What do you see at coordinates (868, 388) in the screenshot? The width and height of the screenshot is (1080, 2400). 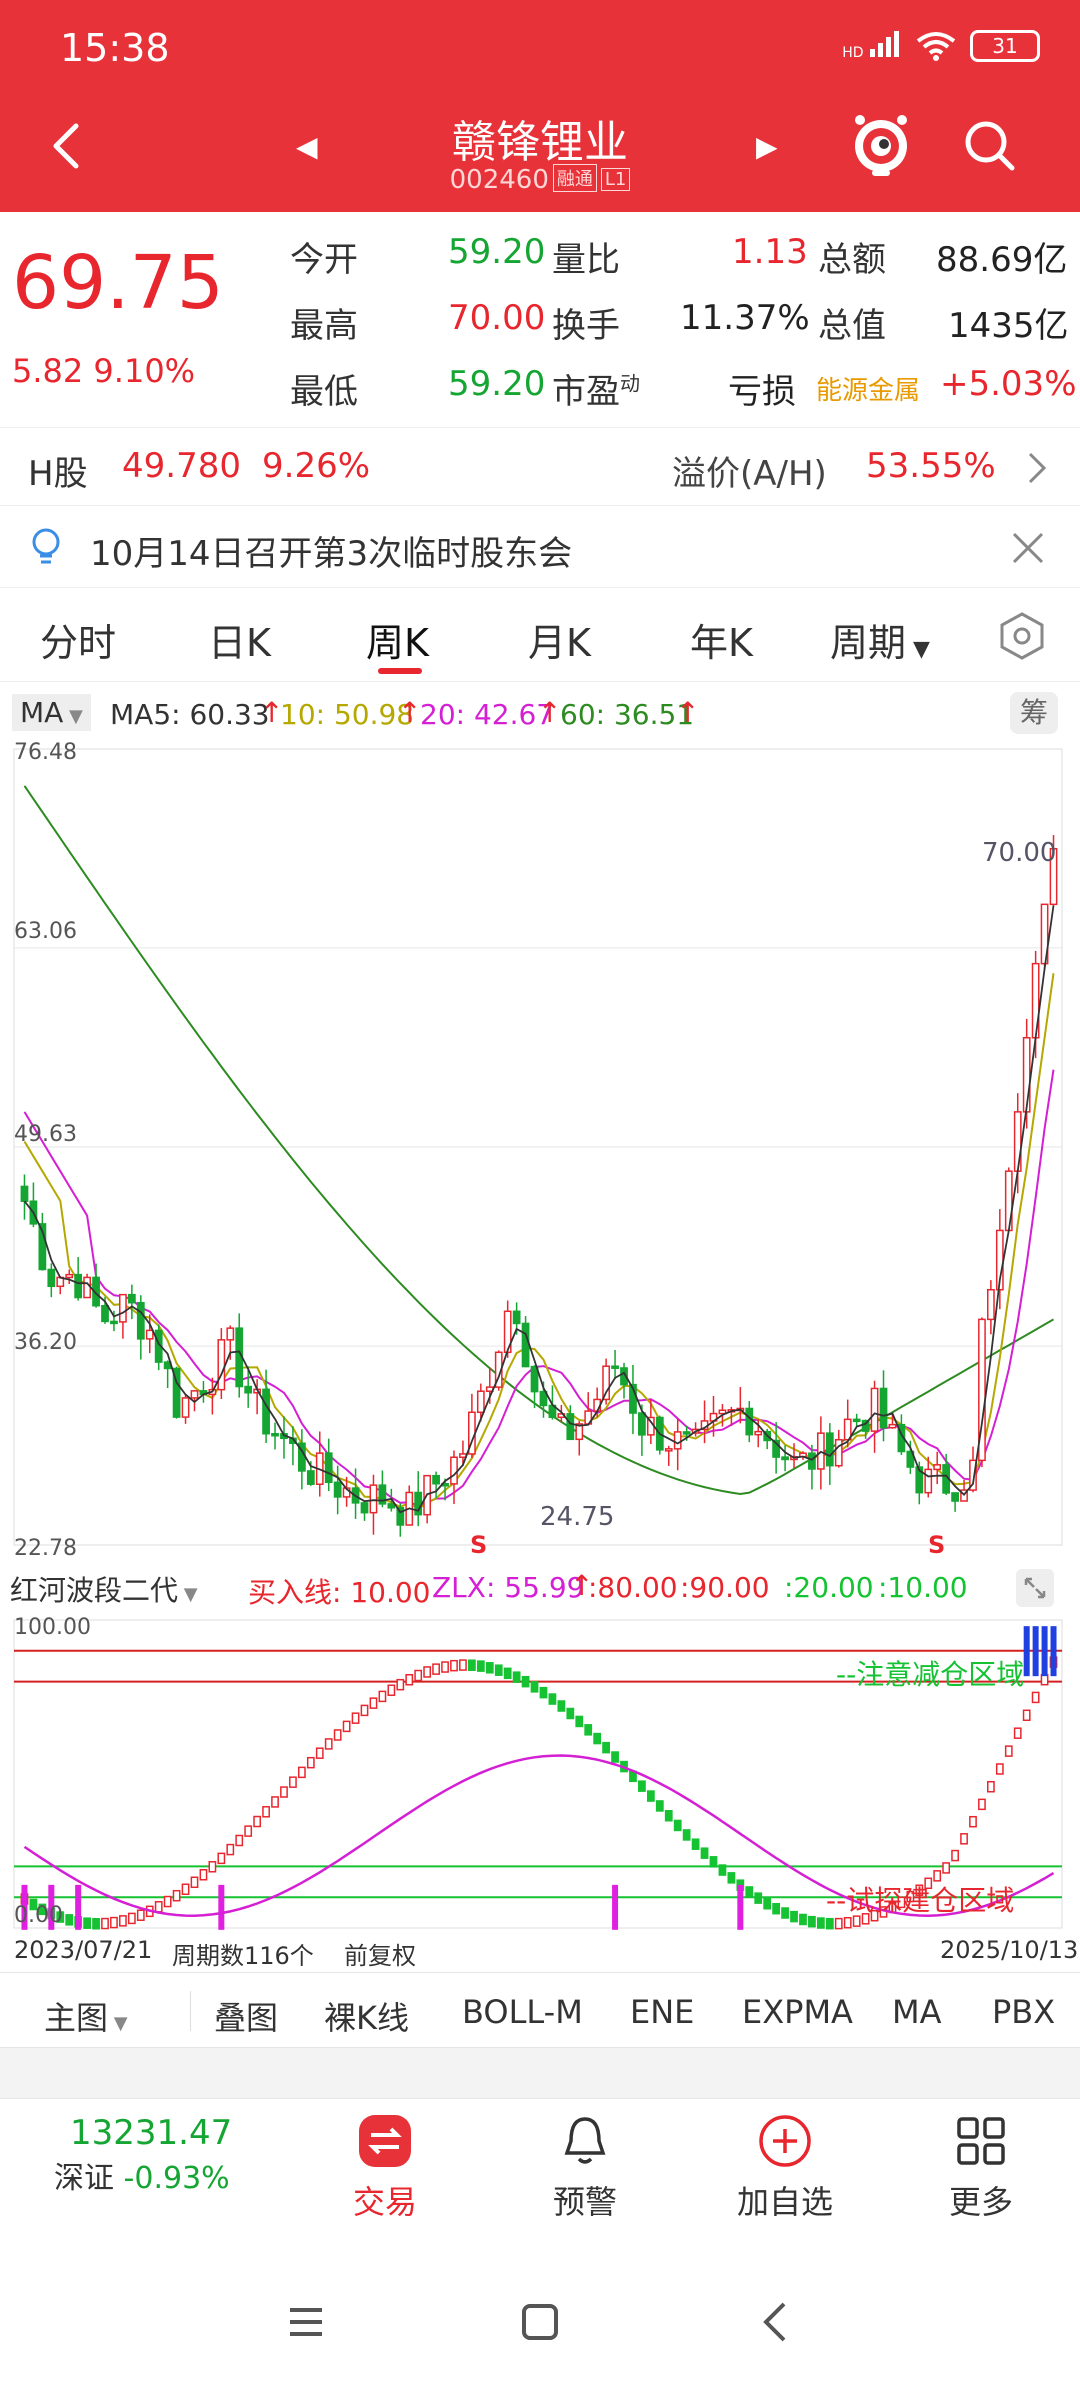 I see `sector-name: 能源金属` at bounding box center [868, 388].